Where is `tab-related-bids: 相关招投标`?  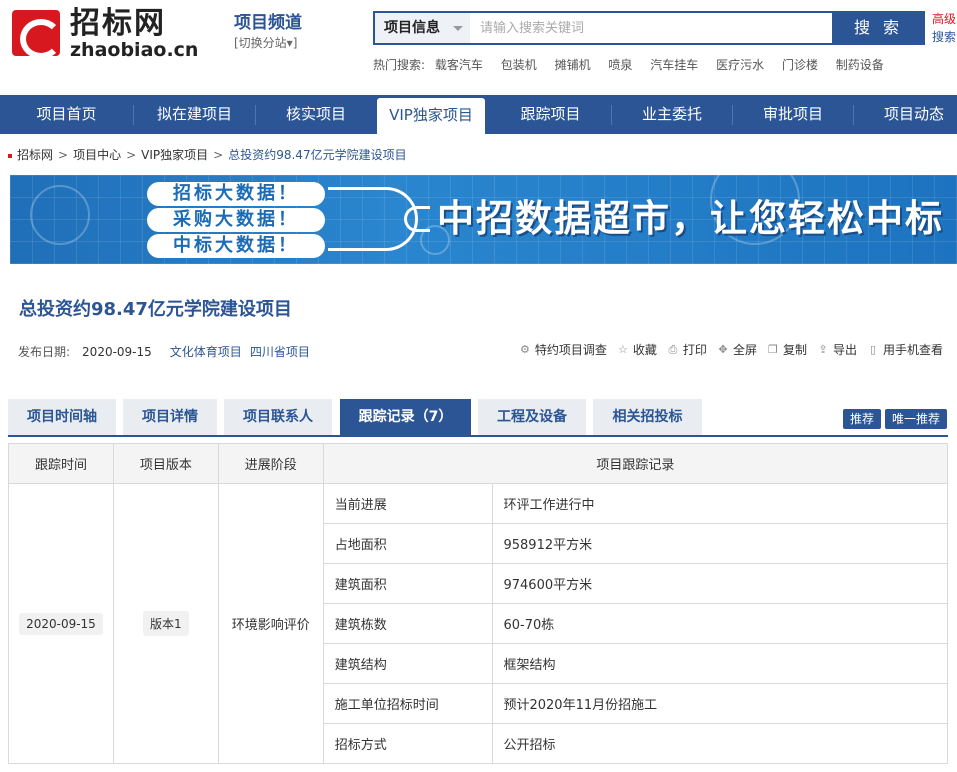
tab-related-bids: 相关招投标 is located at coordinates (647, 417).